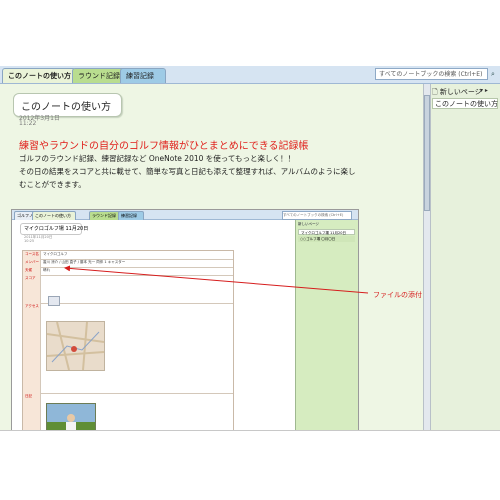 The width and height of the screenshot is (500, 500). Describe the element at coordinates (435, 92) in the screenshot. I see `new-page-icon: 🗋` at that location.